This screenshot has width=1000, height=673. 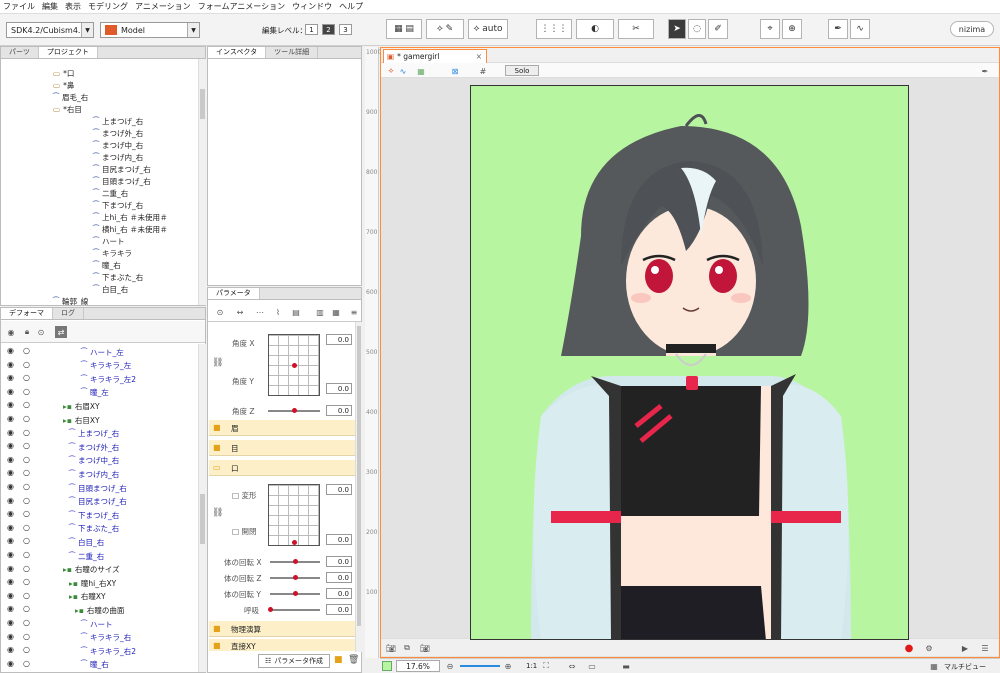 I want to click on create-parameter-button: ☷ パラメータ作成, so click(x=294, y=661).